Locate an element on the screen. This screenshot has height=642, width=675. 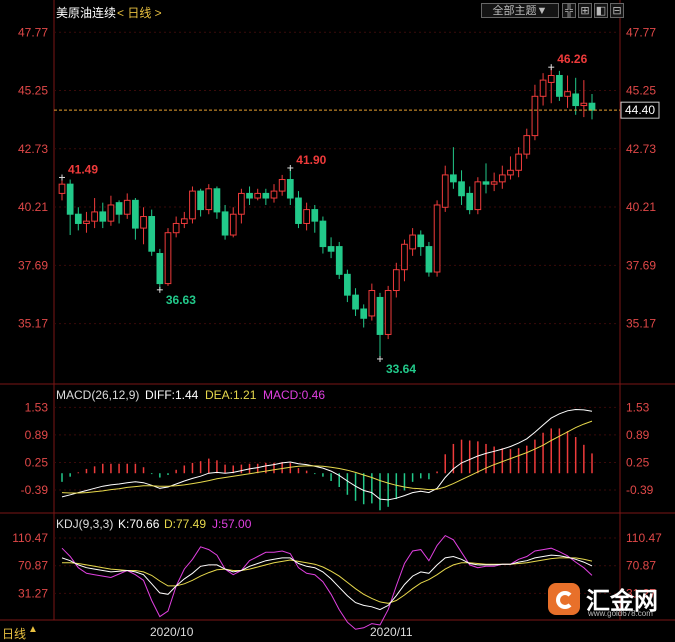
price-tick-left-1: 45.25 is located at coordinates (33, 91).